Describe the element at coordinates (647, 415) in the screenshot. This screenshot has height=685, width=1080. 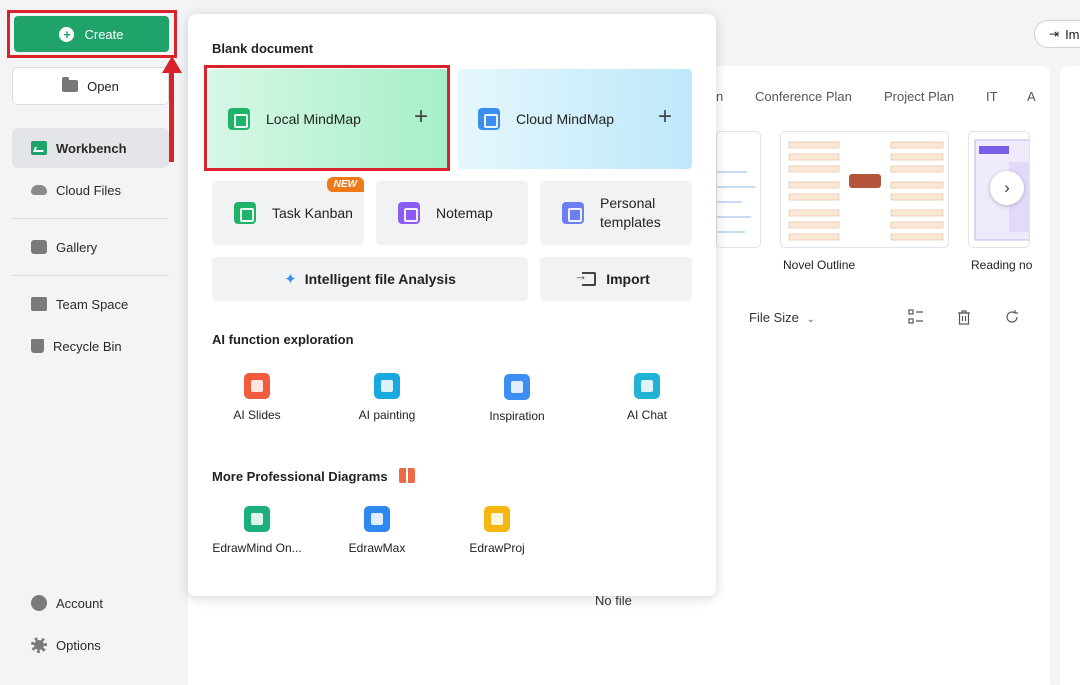
I see `ai-chat-label: AI Chat` at that location.